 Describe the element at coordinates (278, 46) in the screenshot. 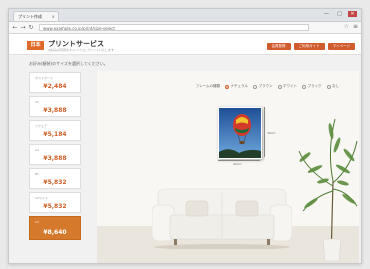

I see `header-button-register: 会員登録` at that location.